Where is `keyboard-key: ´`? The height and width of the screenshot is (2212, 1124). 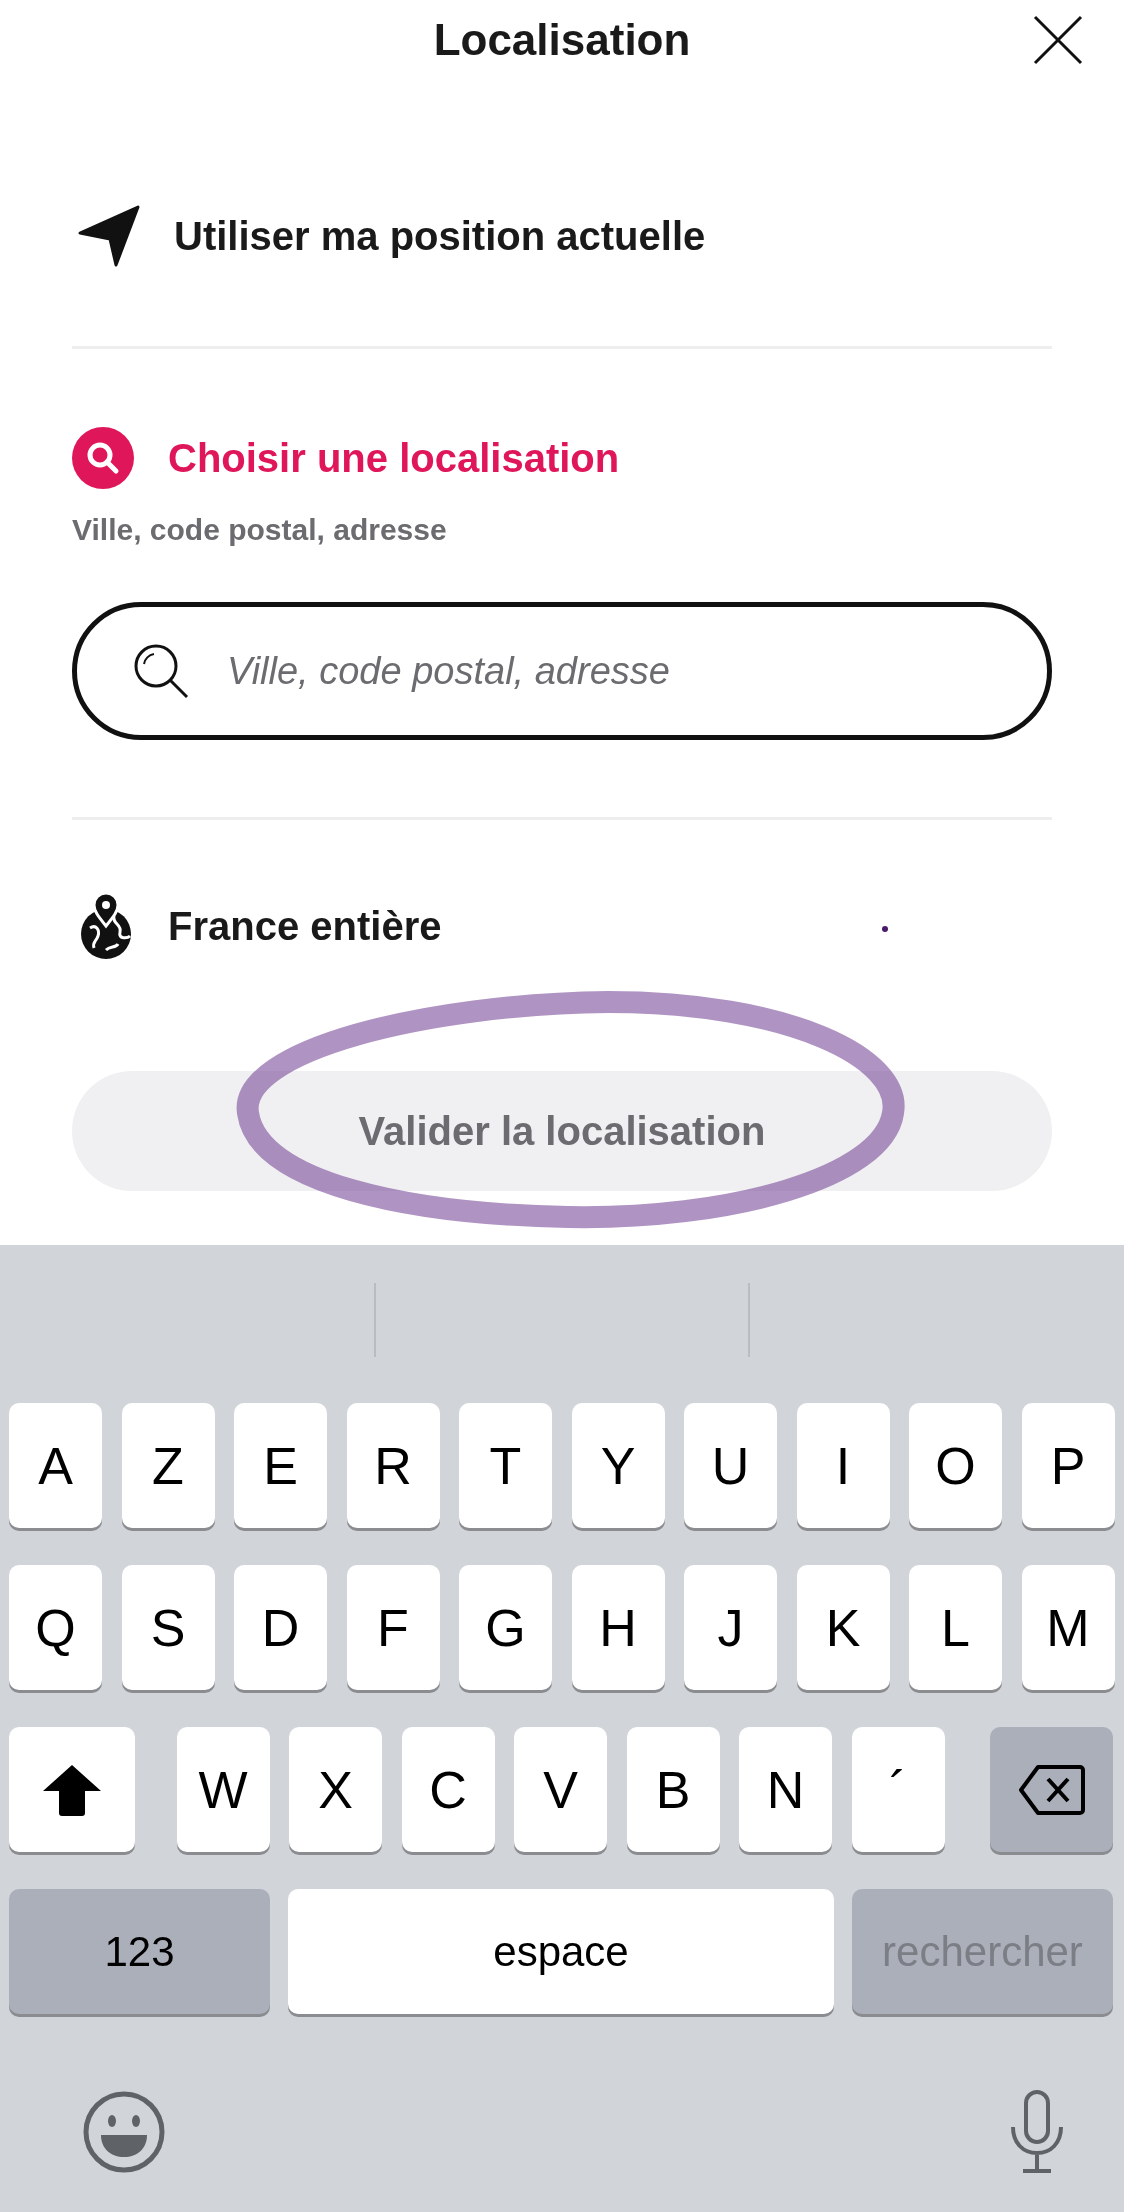
keyboard-key: ´ is located at coordinates (898, 1789).